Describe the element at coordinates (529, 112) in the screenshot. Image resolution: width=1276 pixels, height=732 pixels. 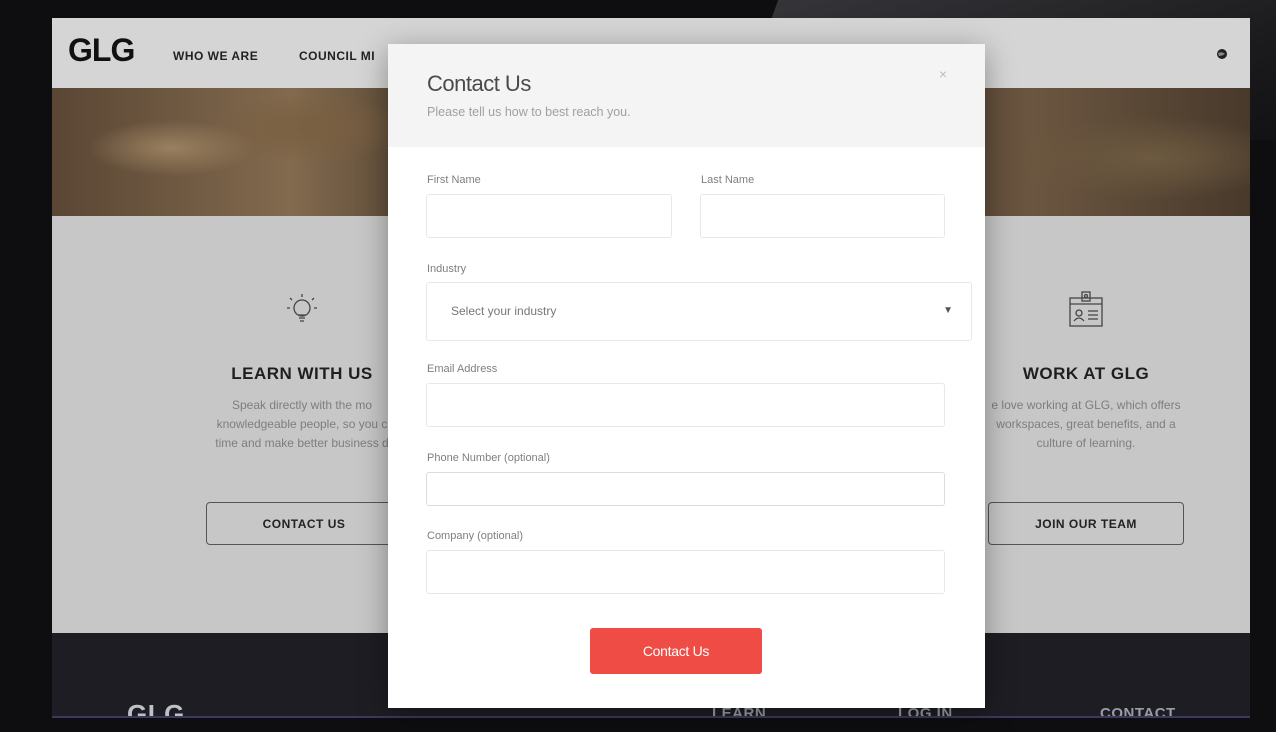
I see `modal-subtitle: Please tell us how to best reach you.` at that location.